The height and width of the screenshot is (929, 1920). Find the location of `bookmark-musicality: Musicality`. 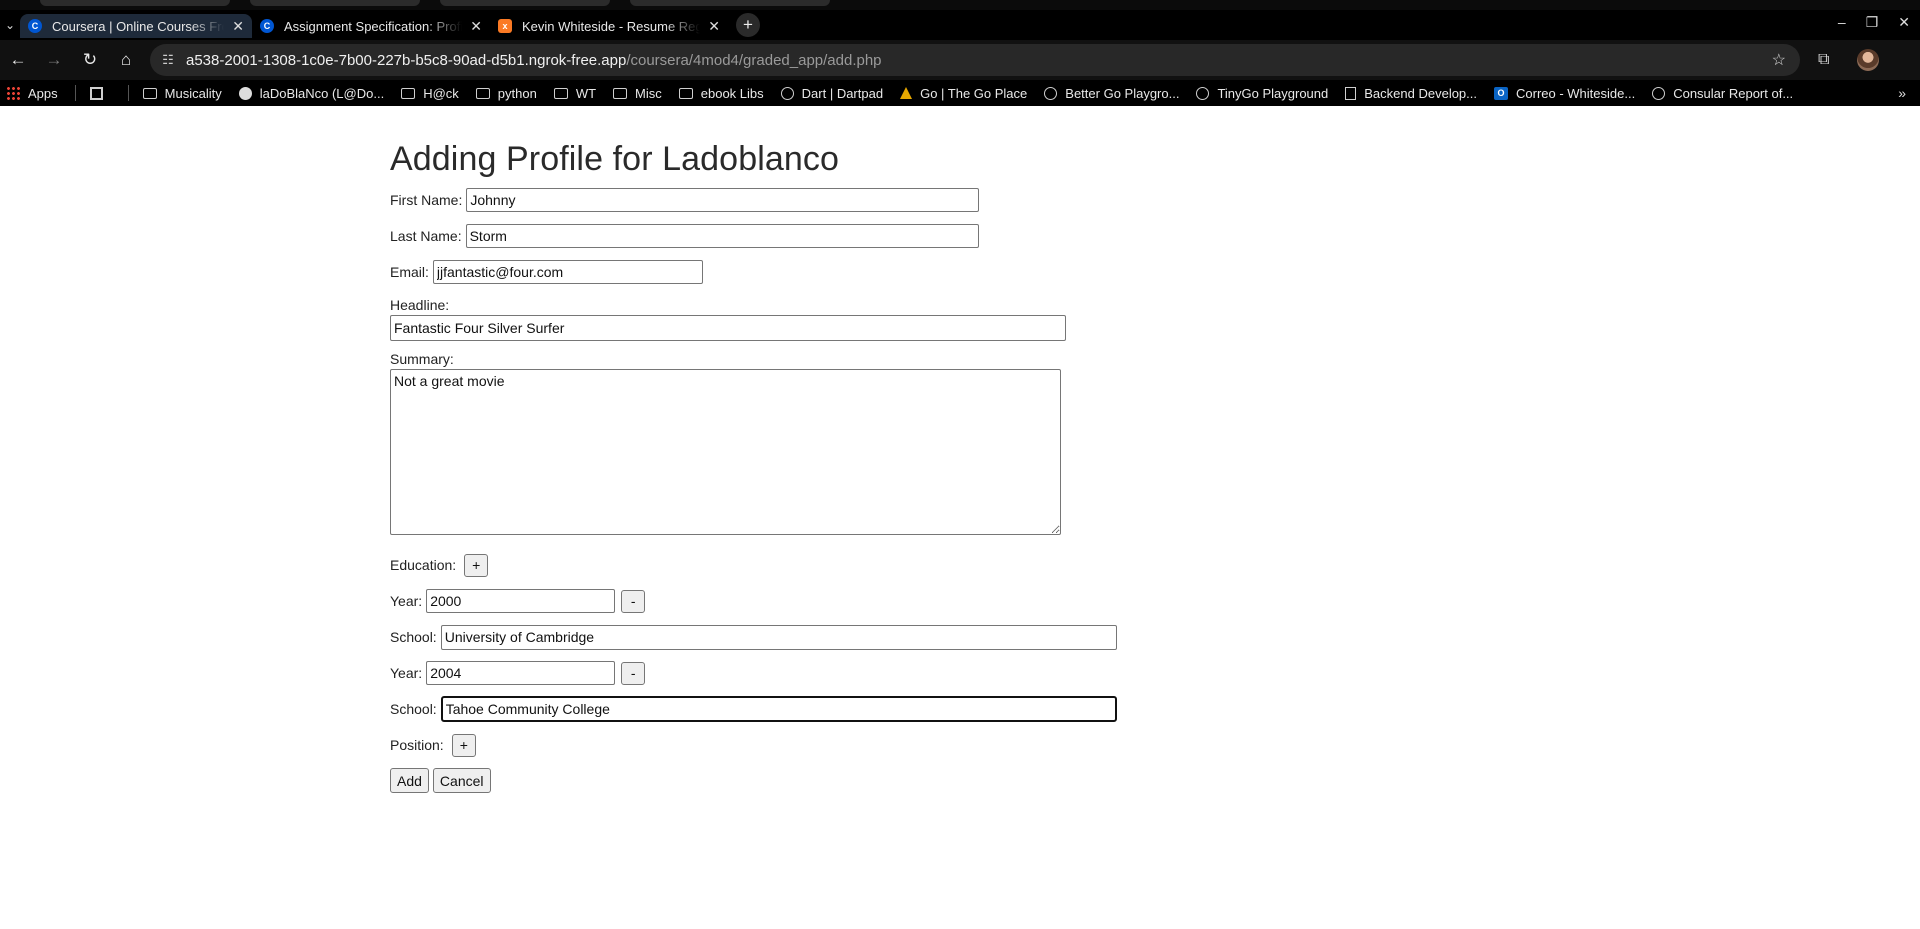

bookmark-musicality: Musicality is located at coordinates (182, 93).